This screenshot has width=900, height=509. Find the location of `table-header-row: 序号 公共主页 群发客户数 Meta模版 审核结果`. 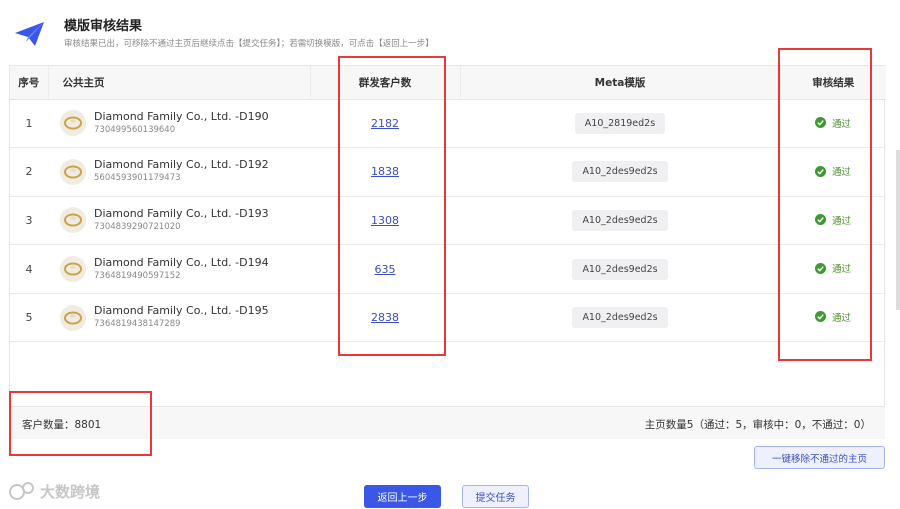

table-header-row: 序号 公共主页 群发客户数 Meta模版 审核结果 is located at coordinates (448, 83).